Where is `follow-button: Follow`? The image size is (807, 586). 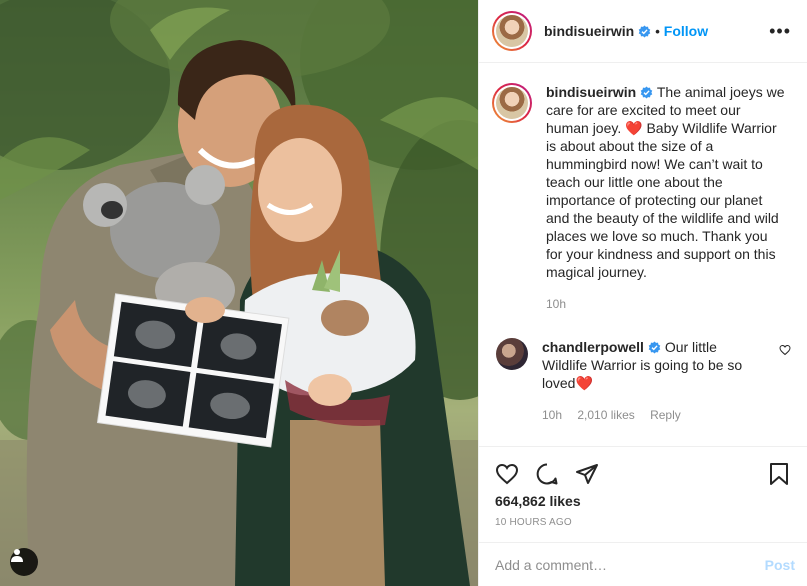 follow-button: Follow is located at coordinates (686, 31).